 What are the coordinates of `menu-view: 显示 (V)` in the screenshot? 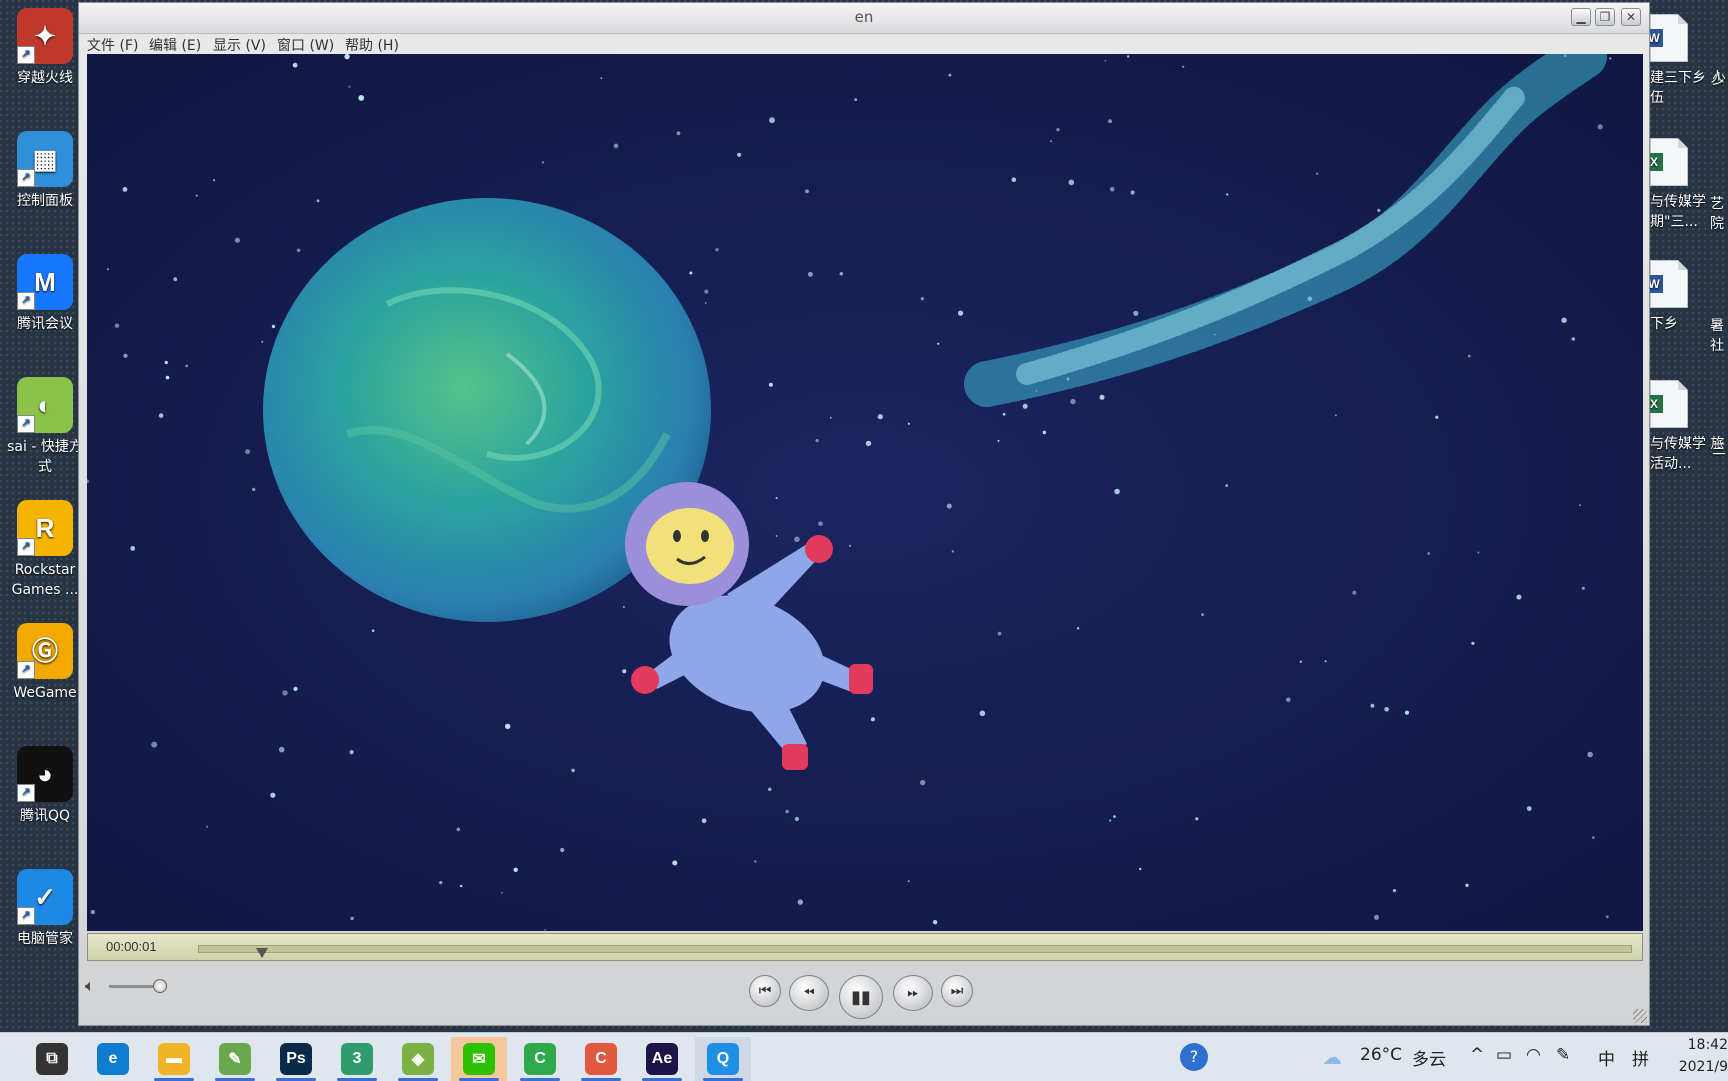 It's located at (239, 45).